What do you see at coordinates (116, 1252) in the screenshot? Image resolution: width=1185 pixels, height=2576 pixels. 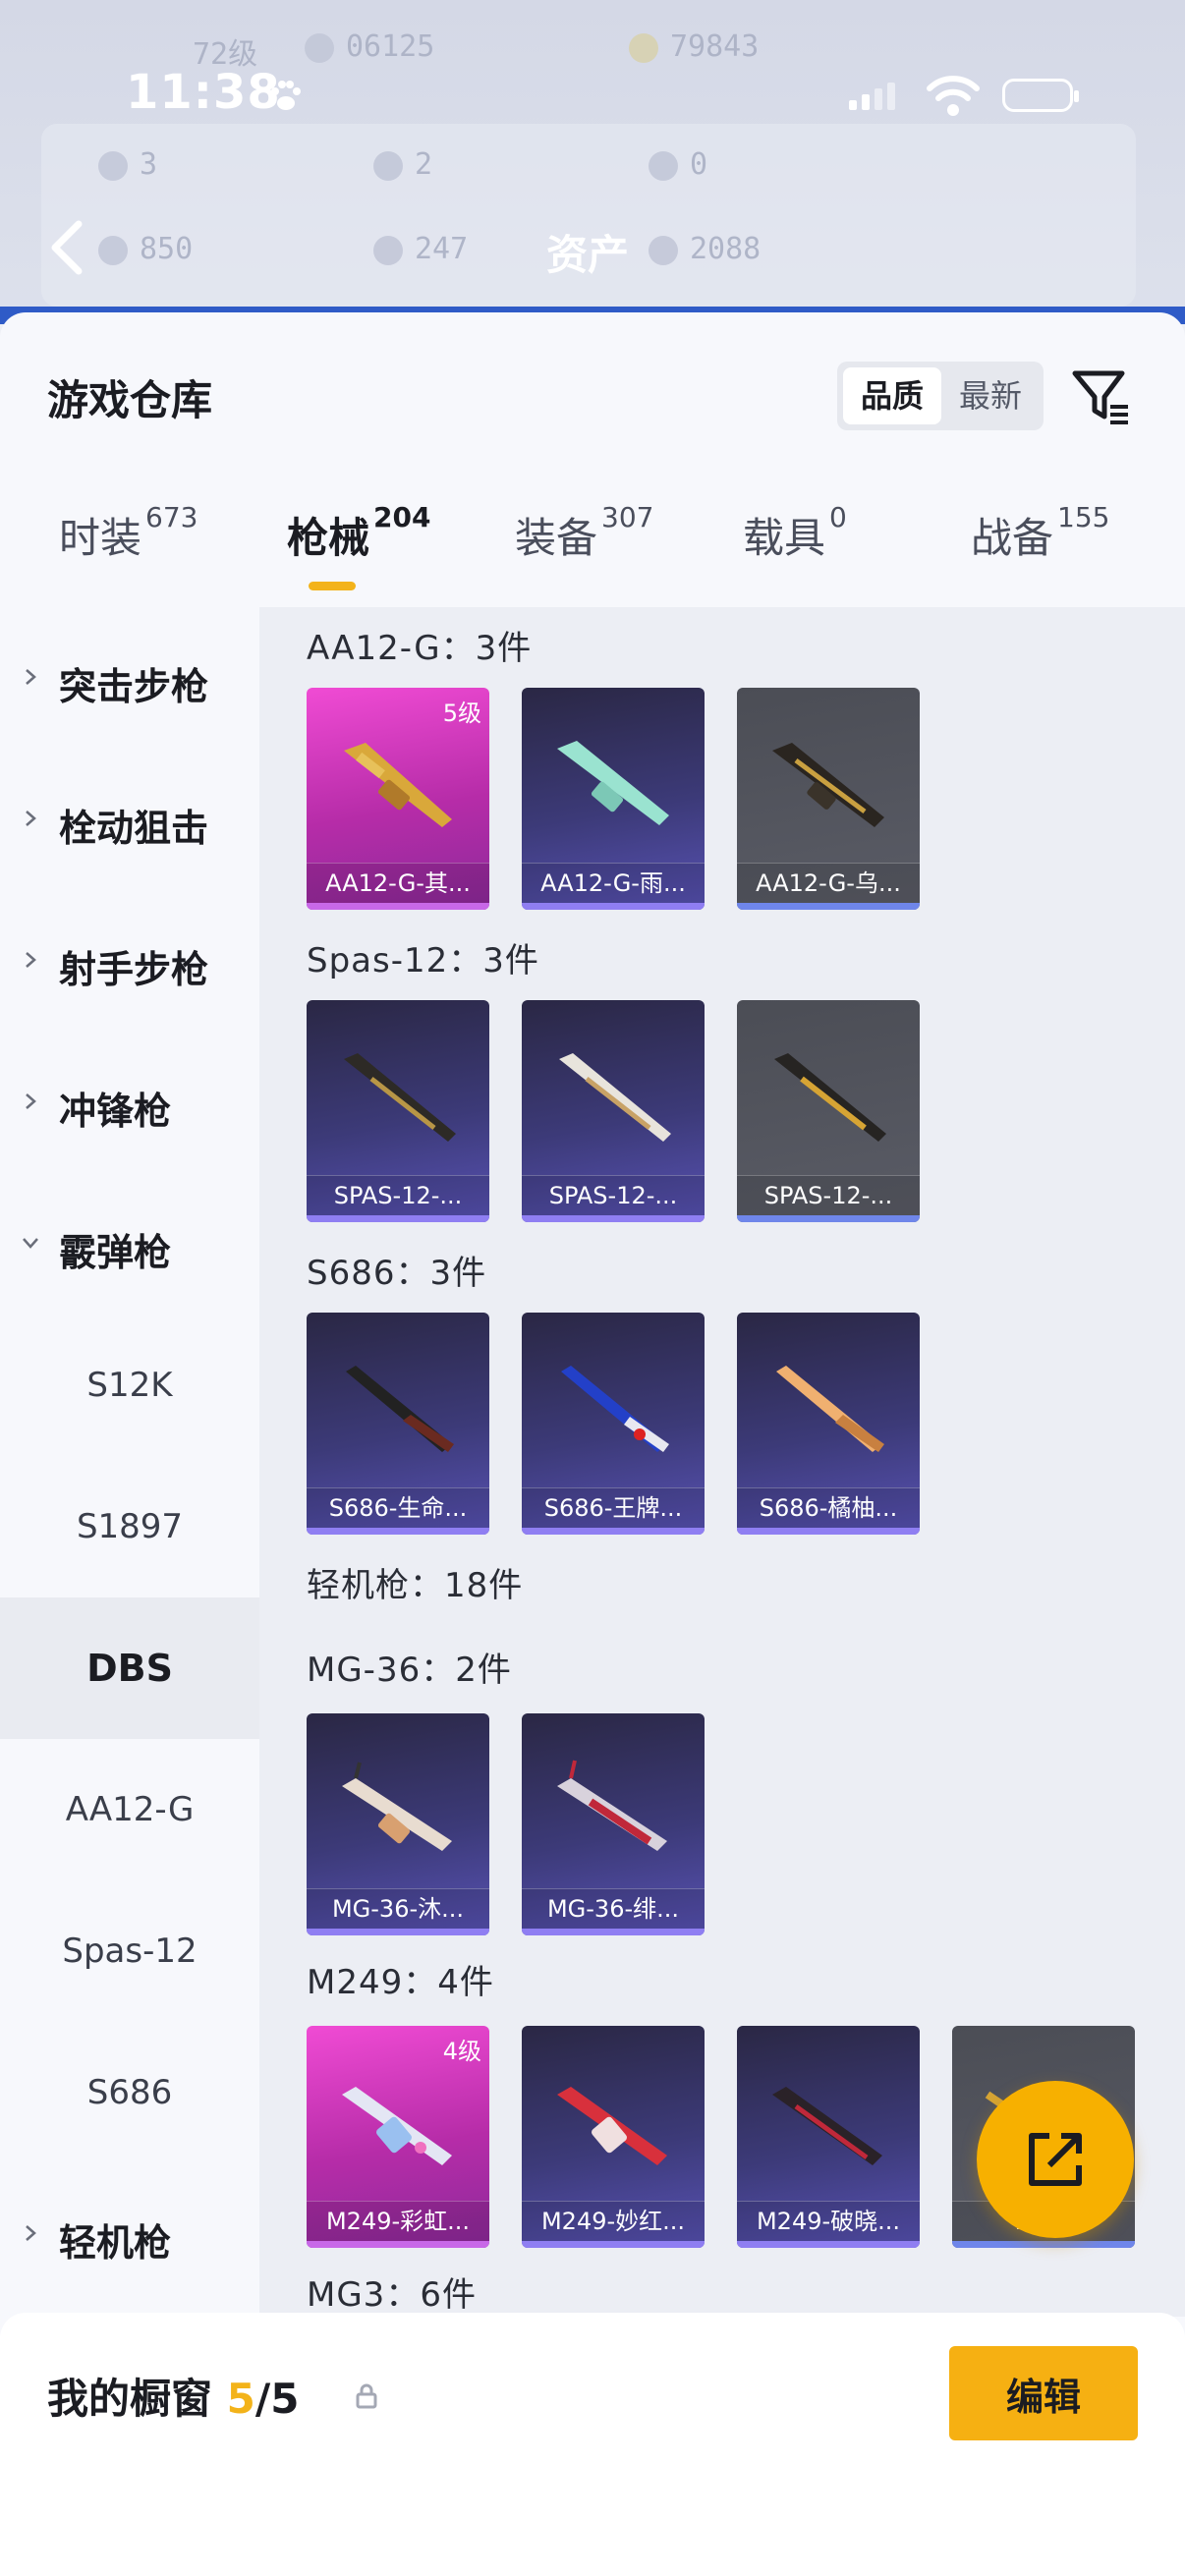 I see `sidebar-item-label: 霰弹枪` at bounding box center [116, 1252].